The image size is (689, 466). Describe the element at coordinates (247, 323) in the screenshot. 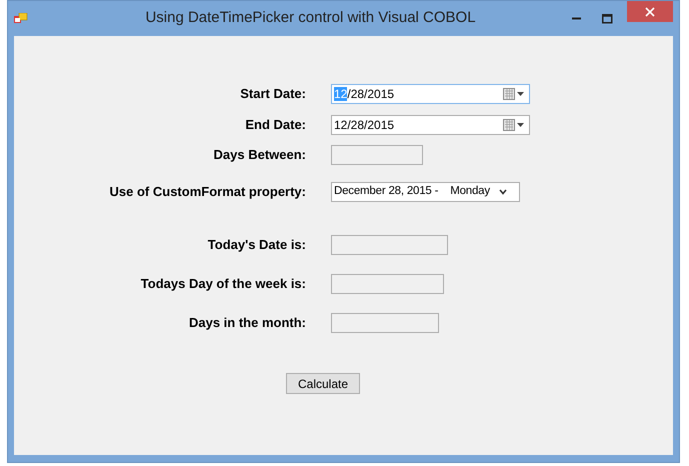

I see `field-label: Days in the month:` at that location.